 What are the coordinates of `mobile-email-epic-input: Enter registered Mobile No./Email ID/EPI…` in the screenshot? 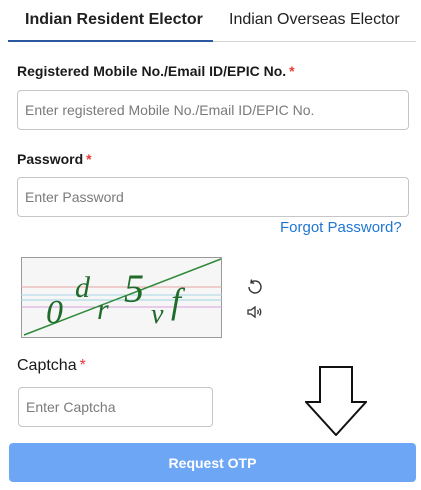 It's located at (213, 110).